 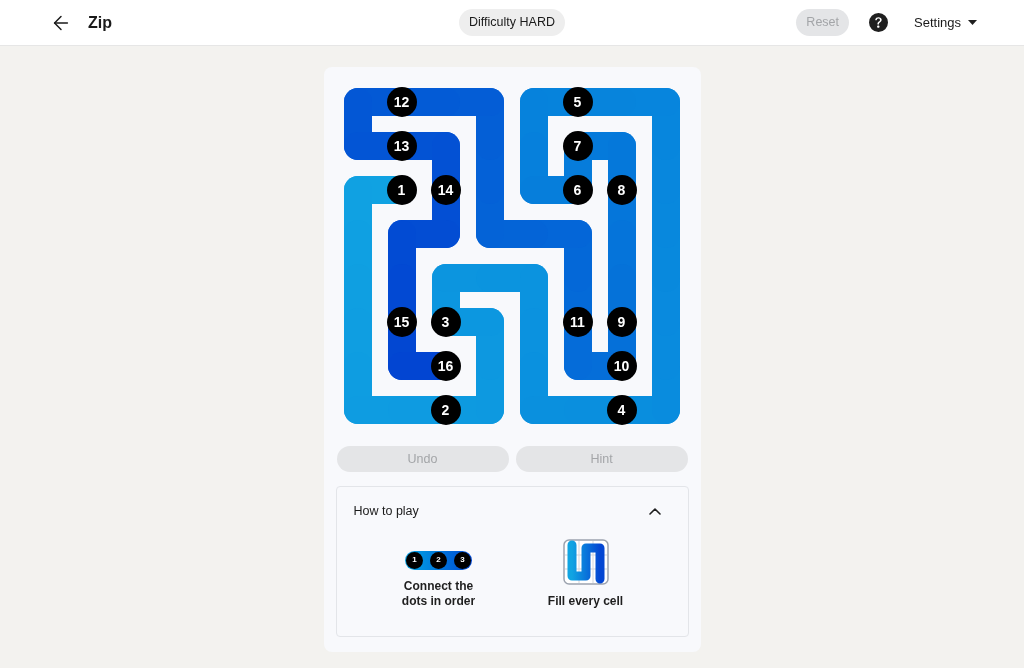 What do you see at coordinates (585, 601) in the screenshot?
I see `tip-caption: Fill every cell` at bounding box center [585, 601].